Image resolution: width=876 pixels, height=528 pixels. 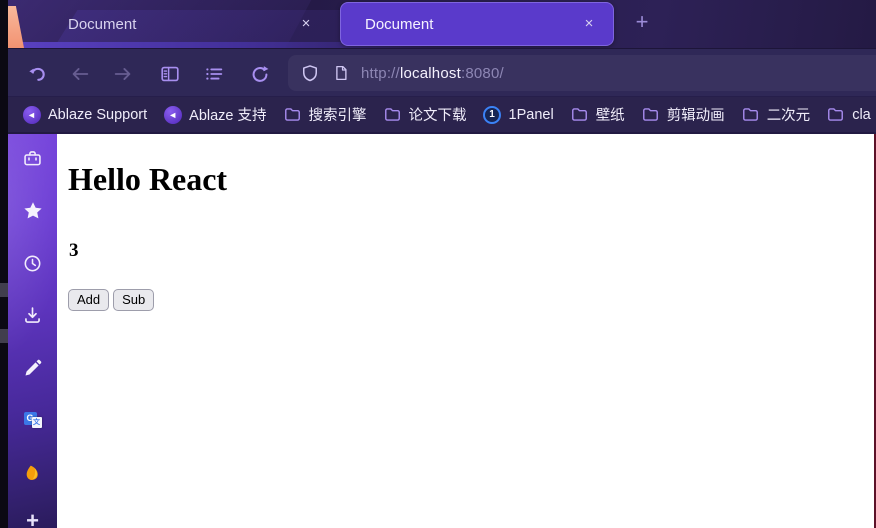 What do you see at coordinates (37, 74) in the screenshot?
I see `undo-arrow-icon` at bounding box center [37, 74].